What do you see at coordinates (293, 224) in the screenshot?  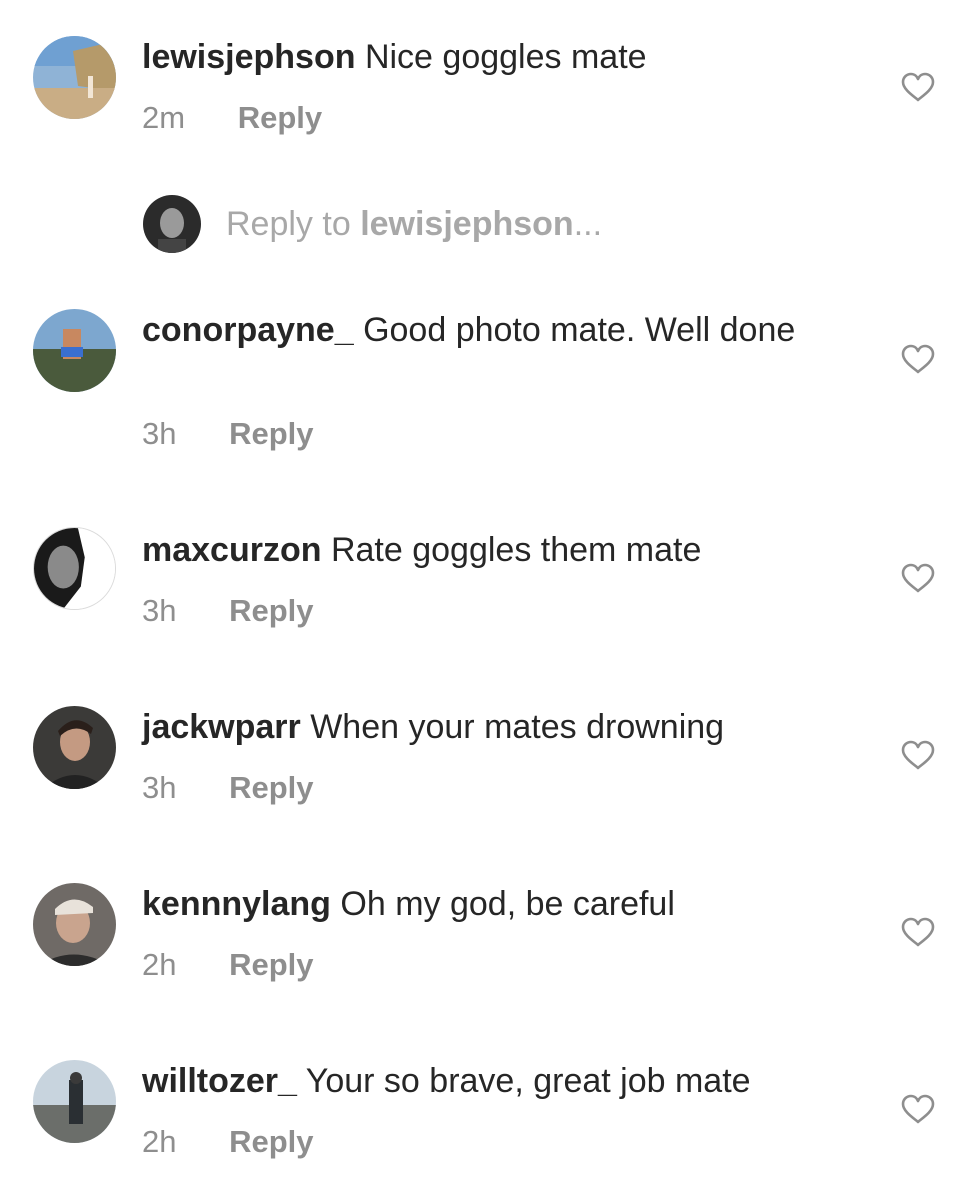 I see `reply-input-prefix: Reply to` at bounding box center [293, 224].